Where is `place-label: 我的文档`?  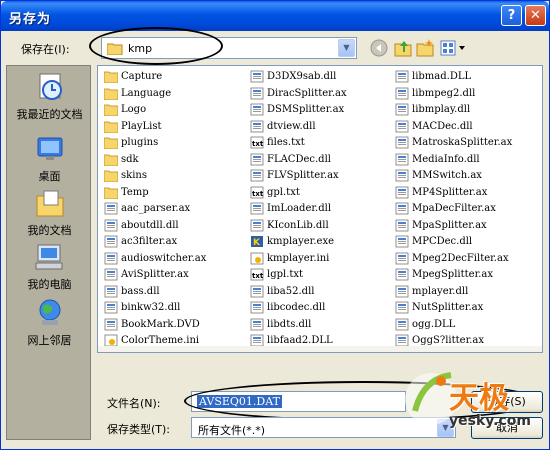
place-label: 我的文档 is located at coordinates (49, 230).